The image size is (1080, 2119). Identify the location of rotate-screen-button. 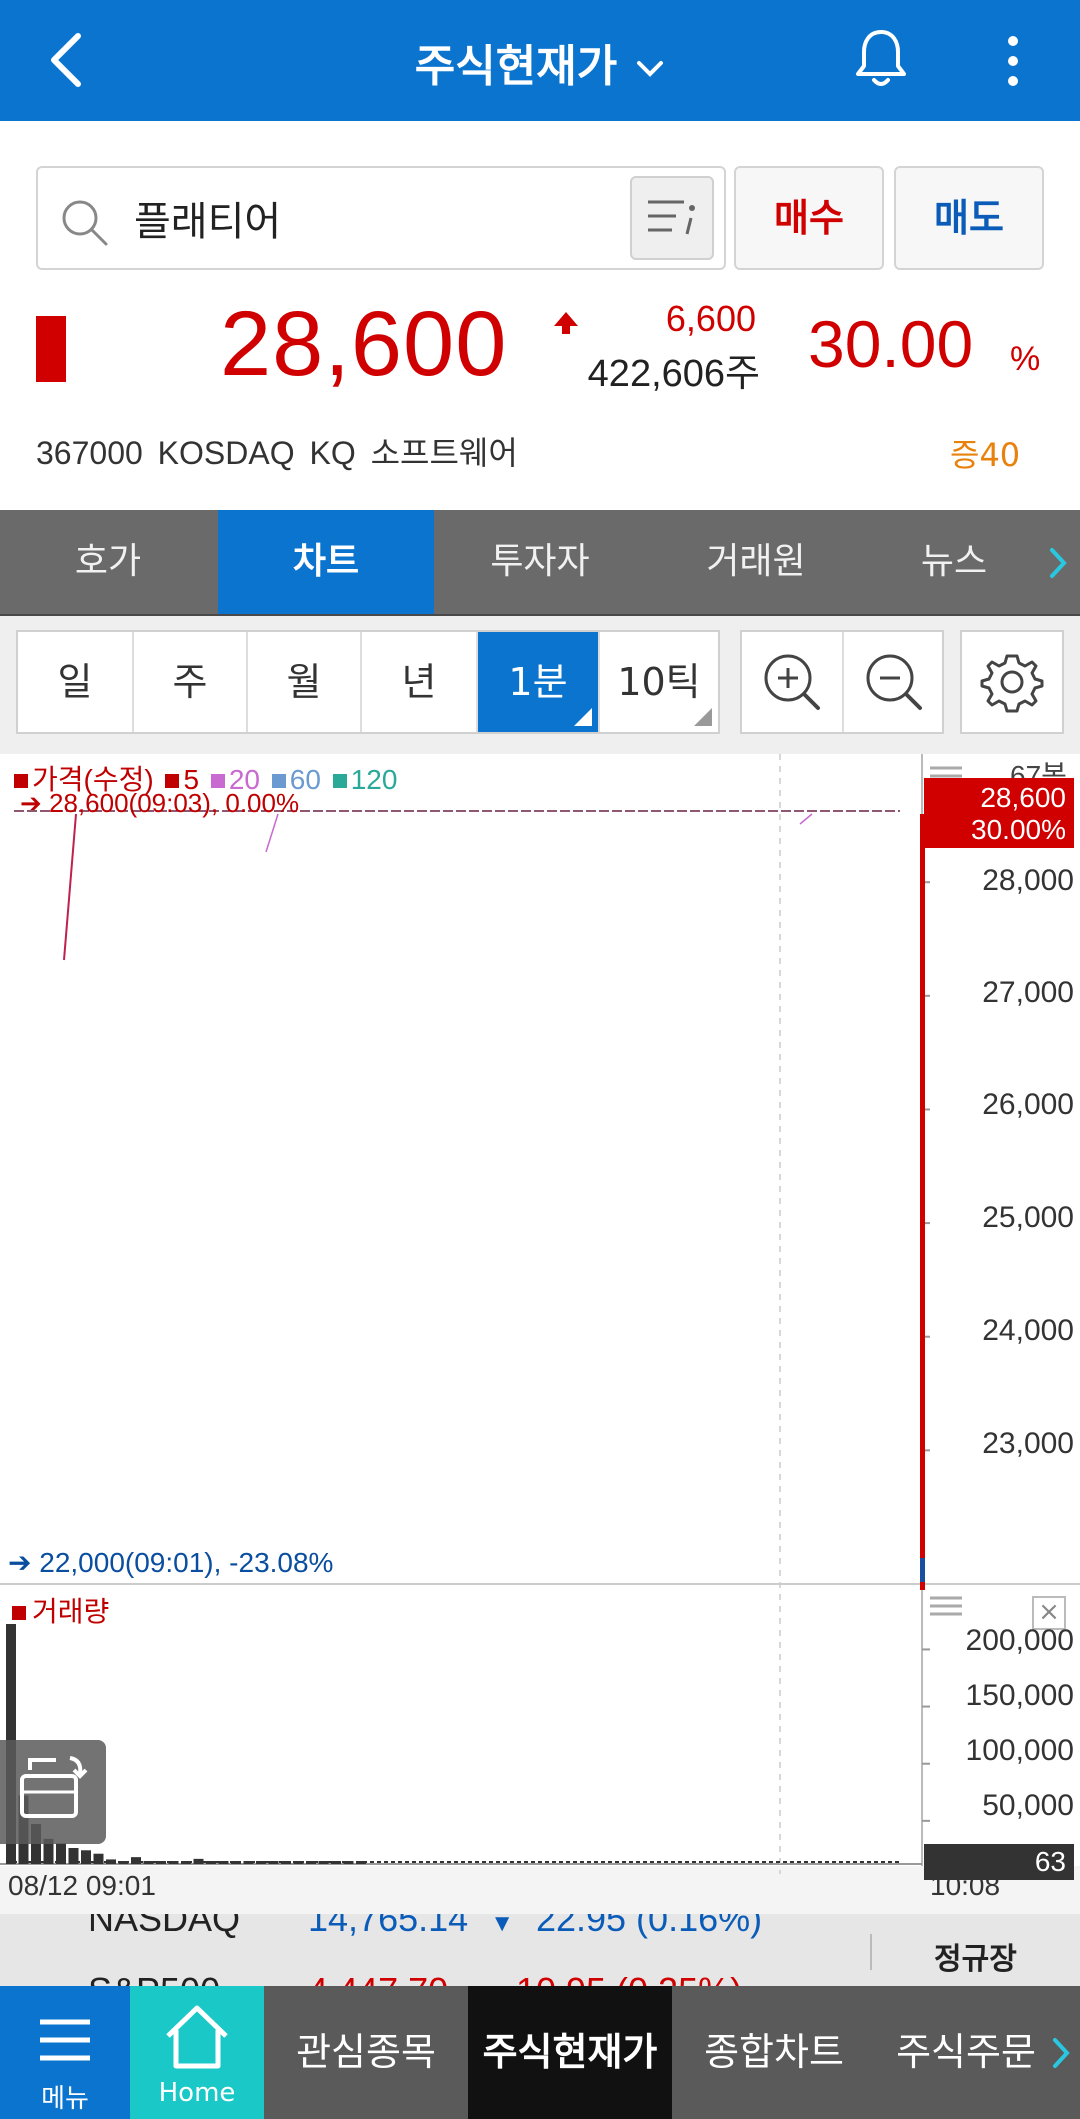
(53, 1792).